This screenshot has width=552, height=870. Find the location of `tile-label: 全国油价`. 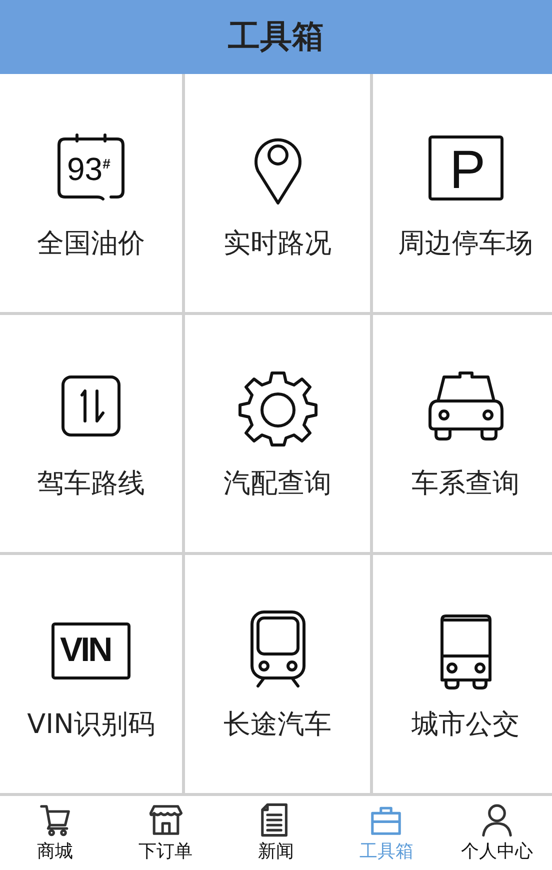

tile-label: 全国油价 is located at coordinates (91, 243).